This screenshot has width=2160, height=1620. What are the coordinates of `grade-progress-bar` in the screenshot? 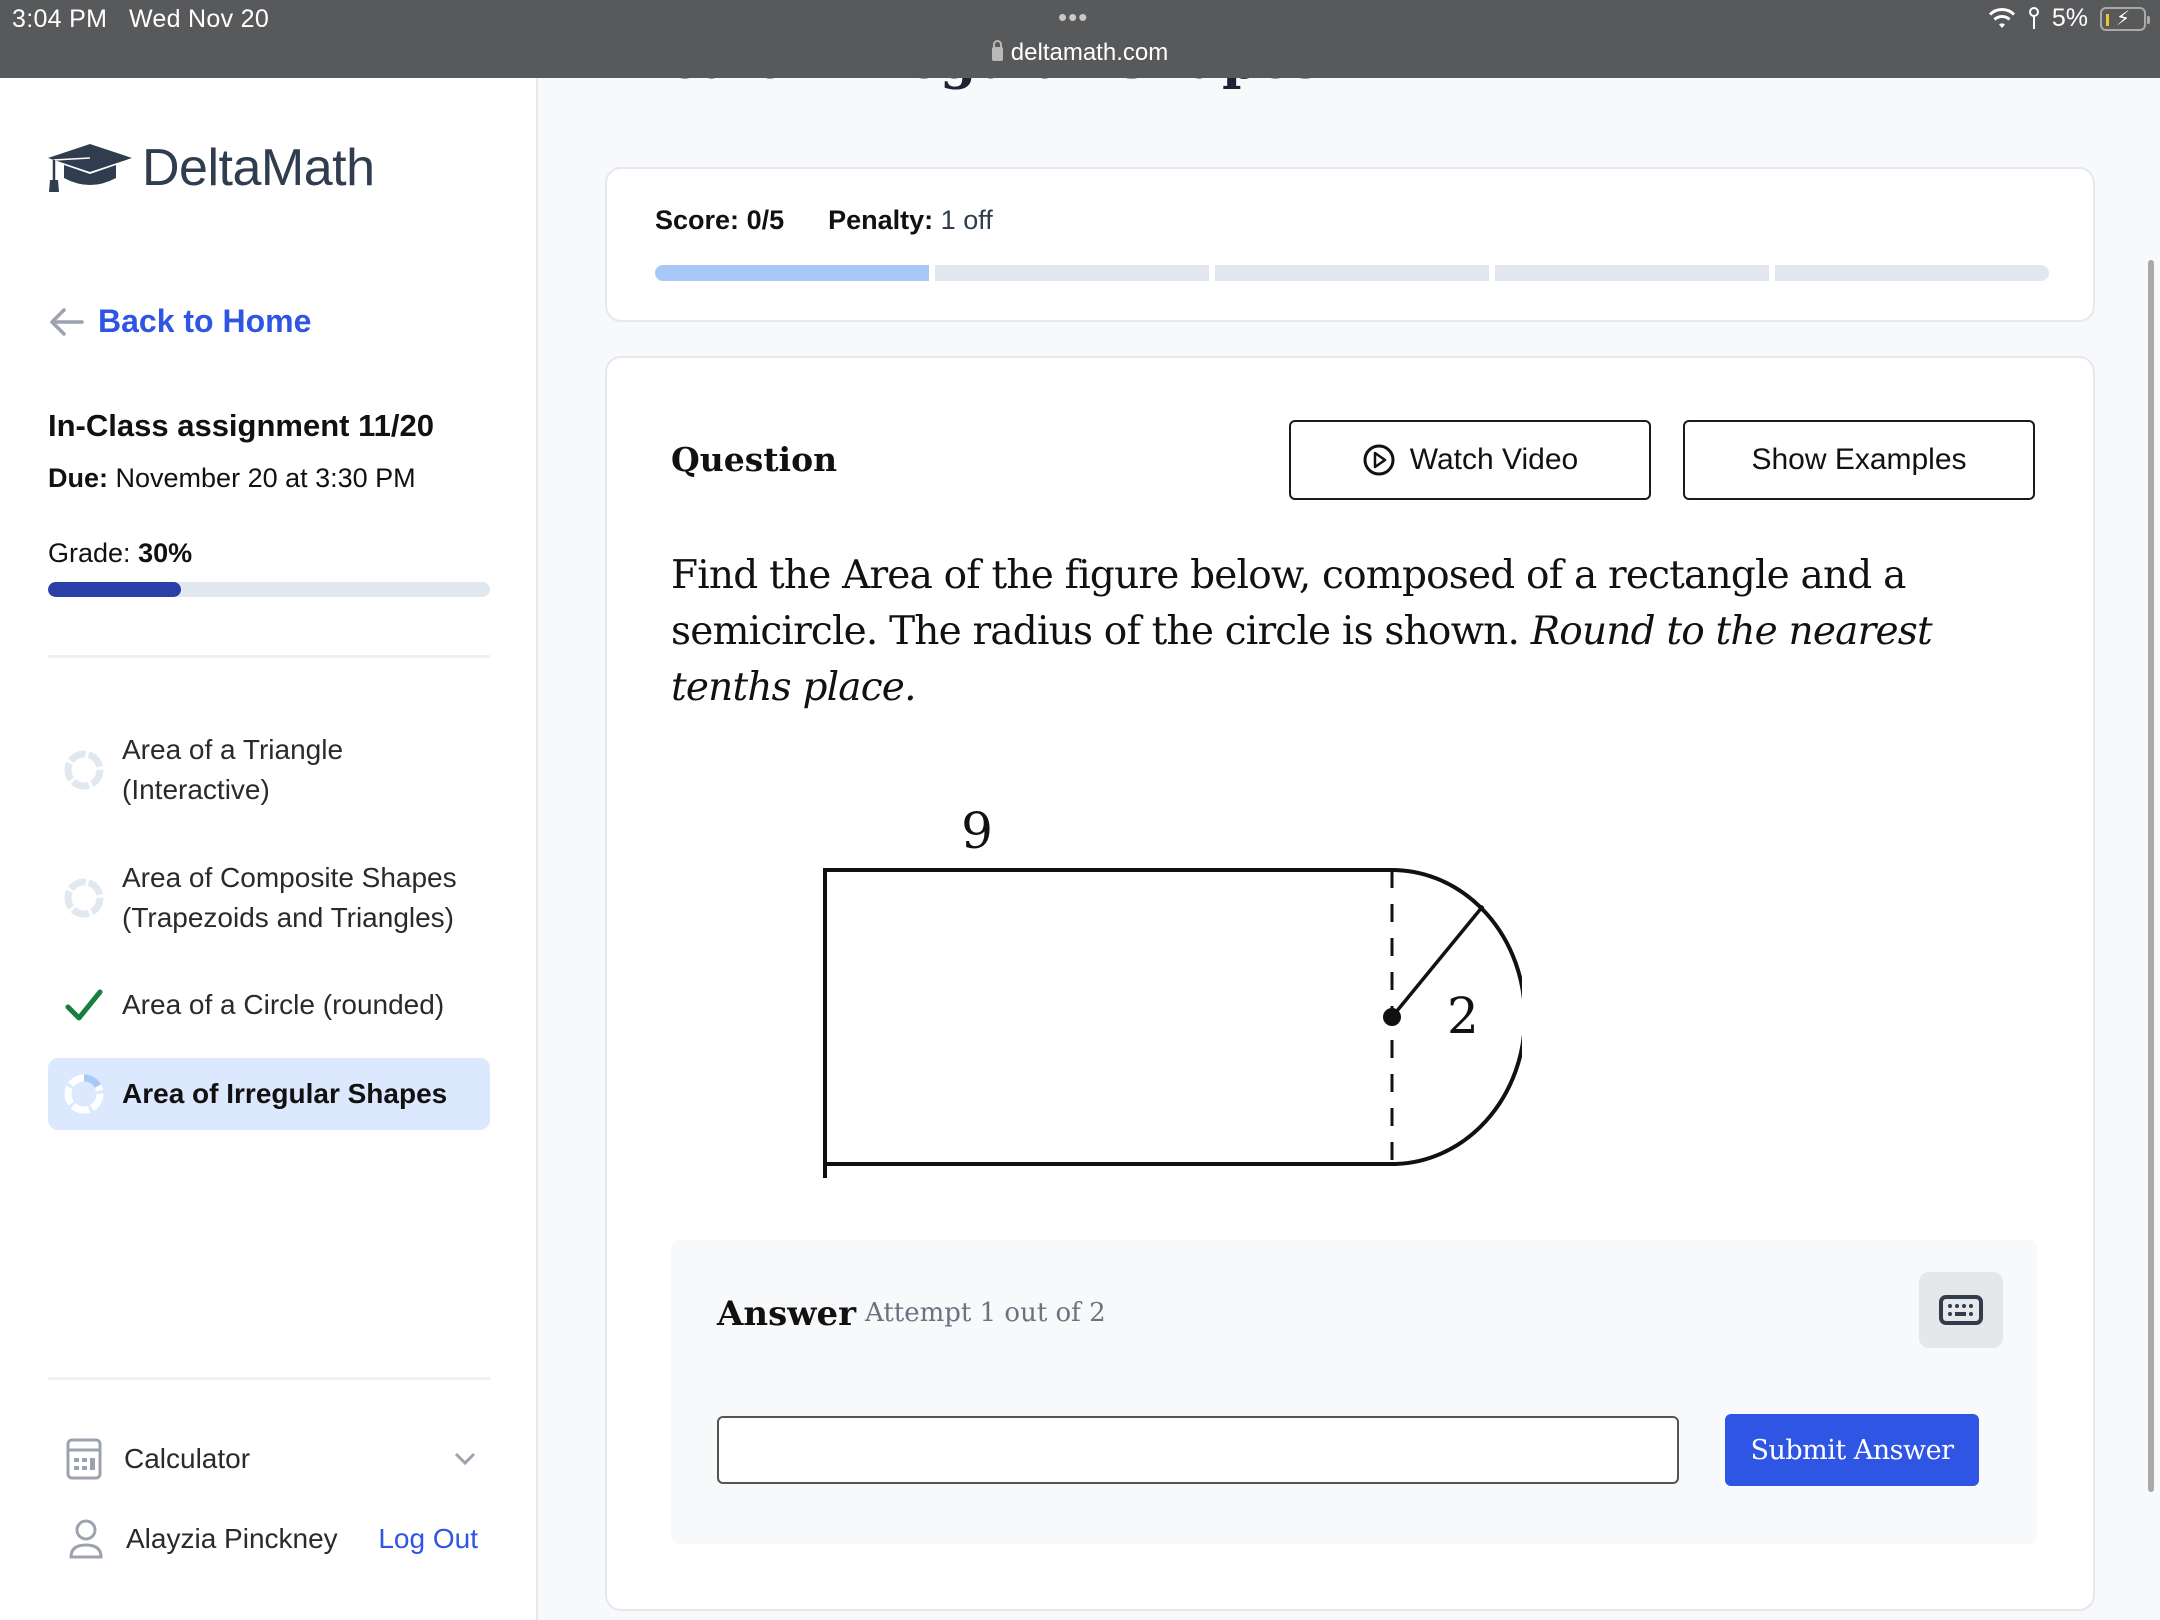 It's located at (269, 589).